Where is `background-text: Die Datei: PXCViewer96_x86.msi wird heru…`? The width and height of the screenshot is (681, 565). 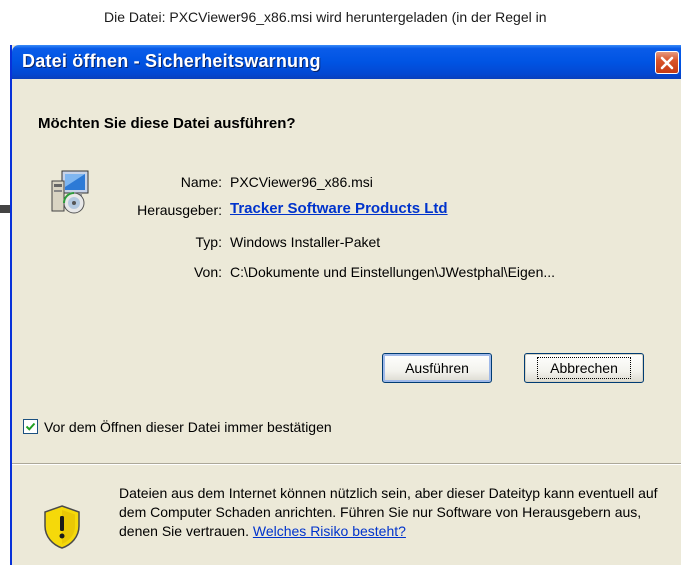 background-text: Die Datei: PXCViewer96_x86.msi wird heru… is located at coordinates (325, 17).